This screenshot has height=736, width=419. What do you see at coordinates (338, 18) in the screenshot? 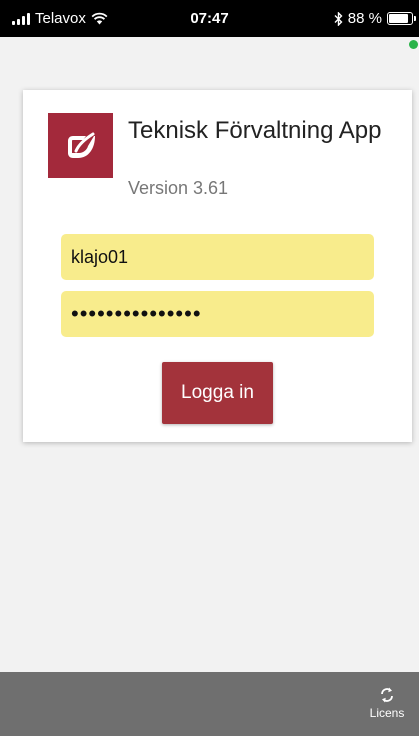
I see `bluetooth-icon` at bounding box center [338, 18].